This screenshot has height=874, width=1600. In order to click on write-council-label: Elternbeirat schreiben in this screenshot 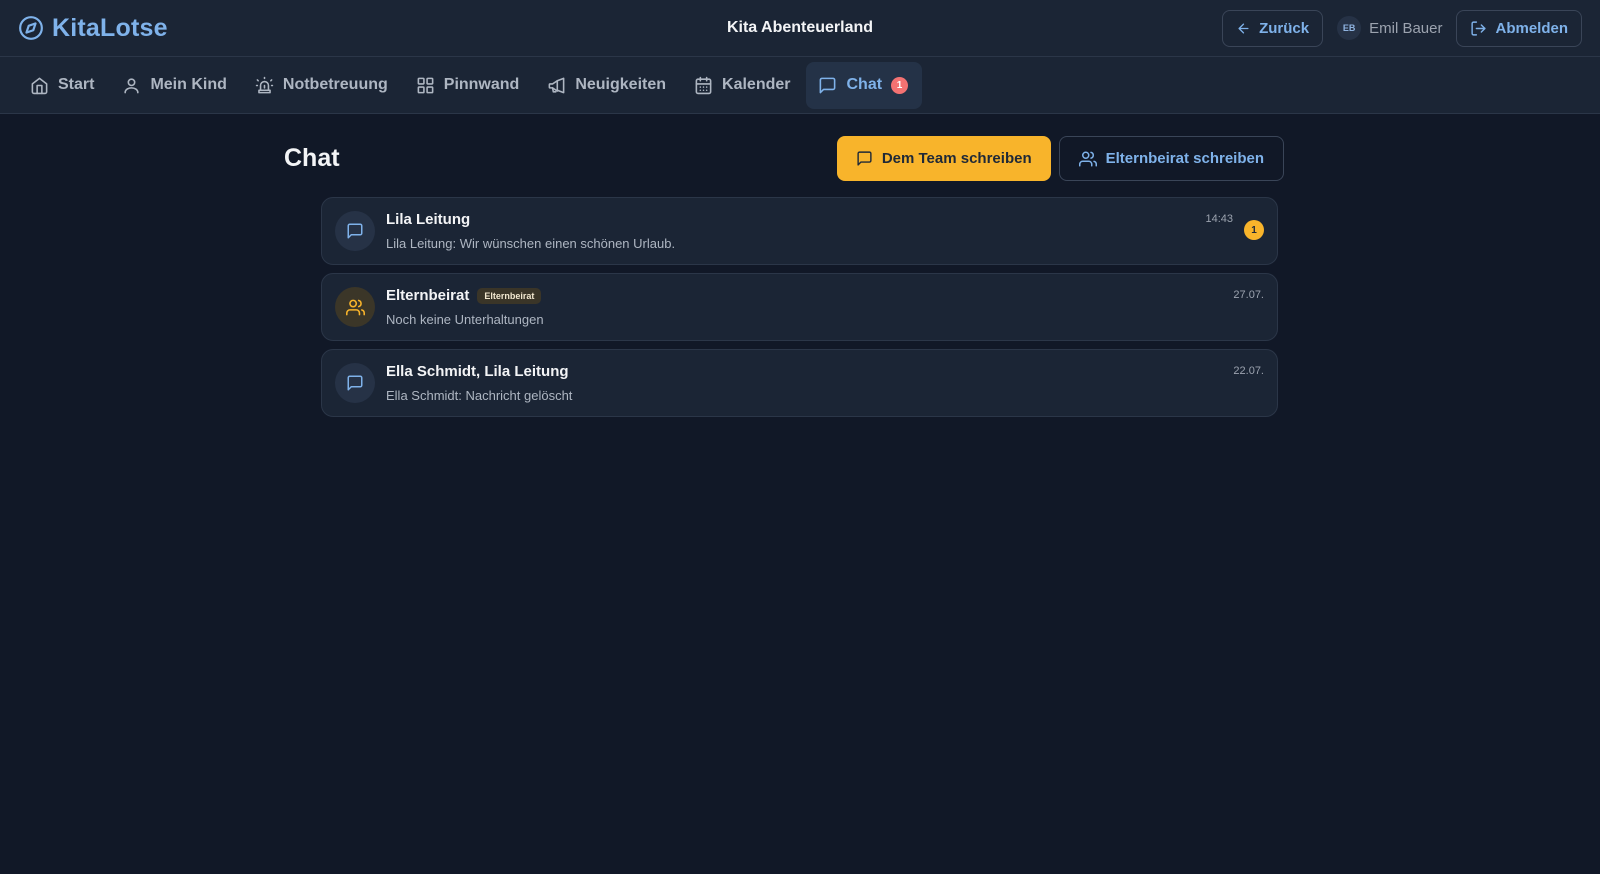, I will do `click(1184, 158)`.